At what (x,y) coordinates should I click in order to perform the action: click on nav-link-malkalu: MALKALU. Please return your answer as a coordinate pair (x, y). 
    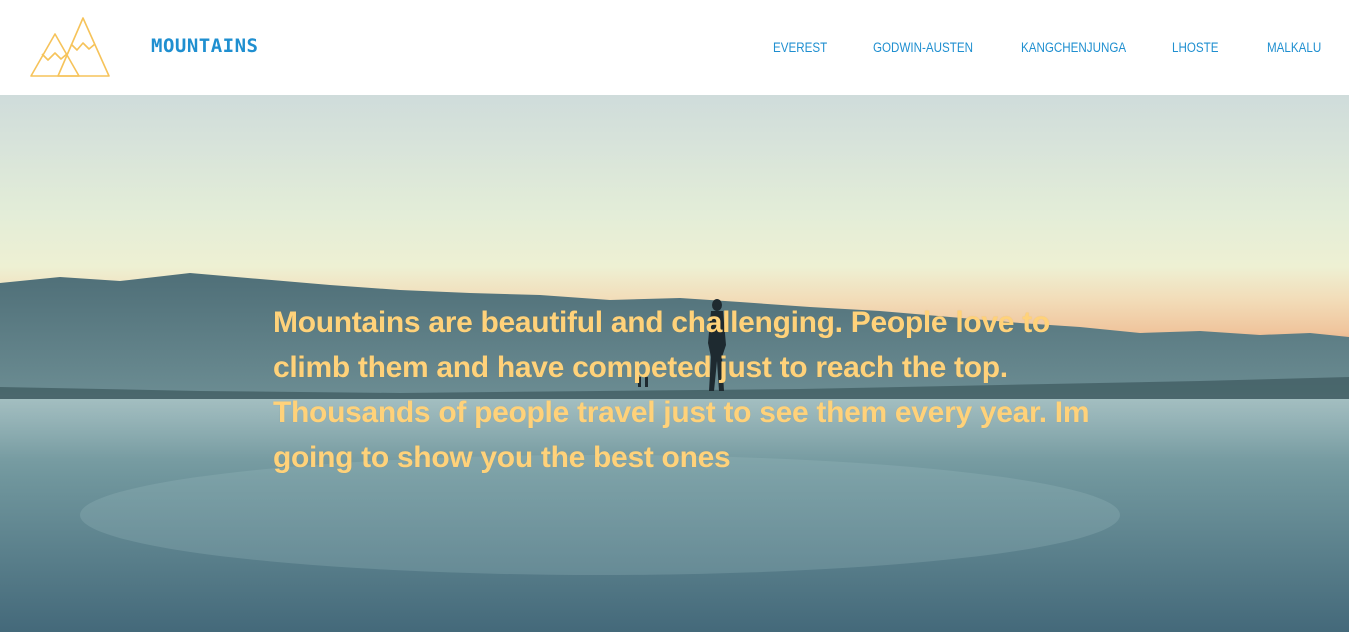
    Looking at the image, I should click on (1294, 47).